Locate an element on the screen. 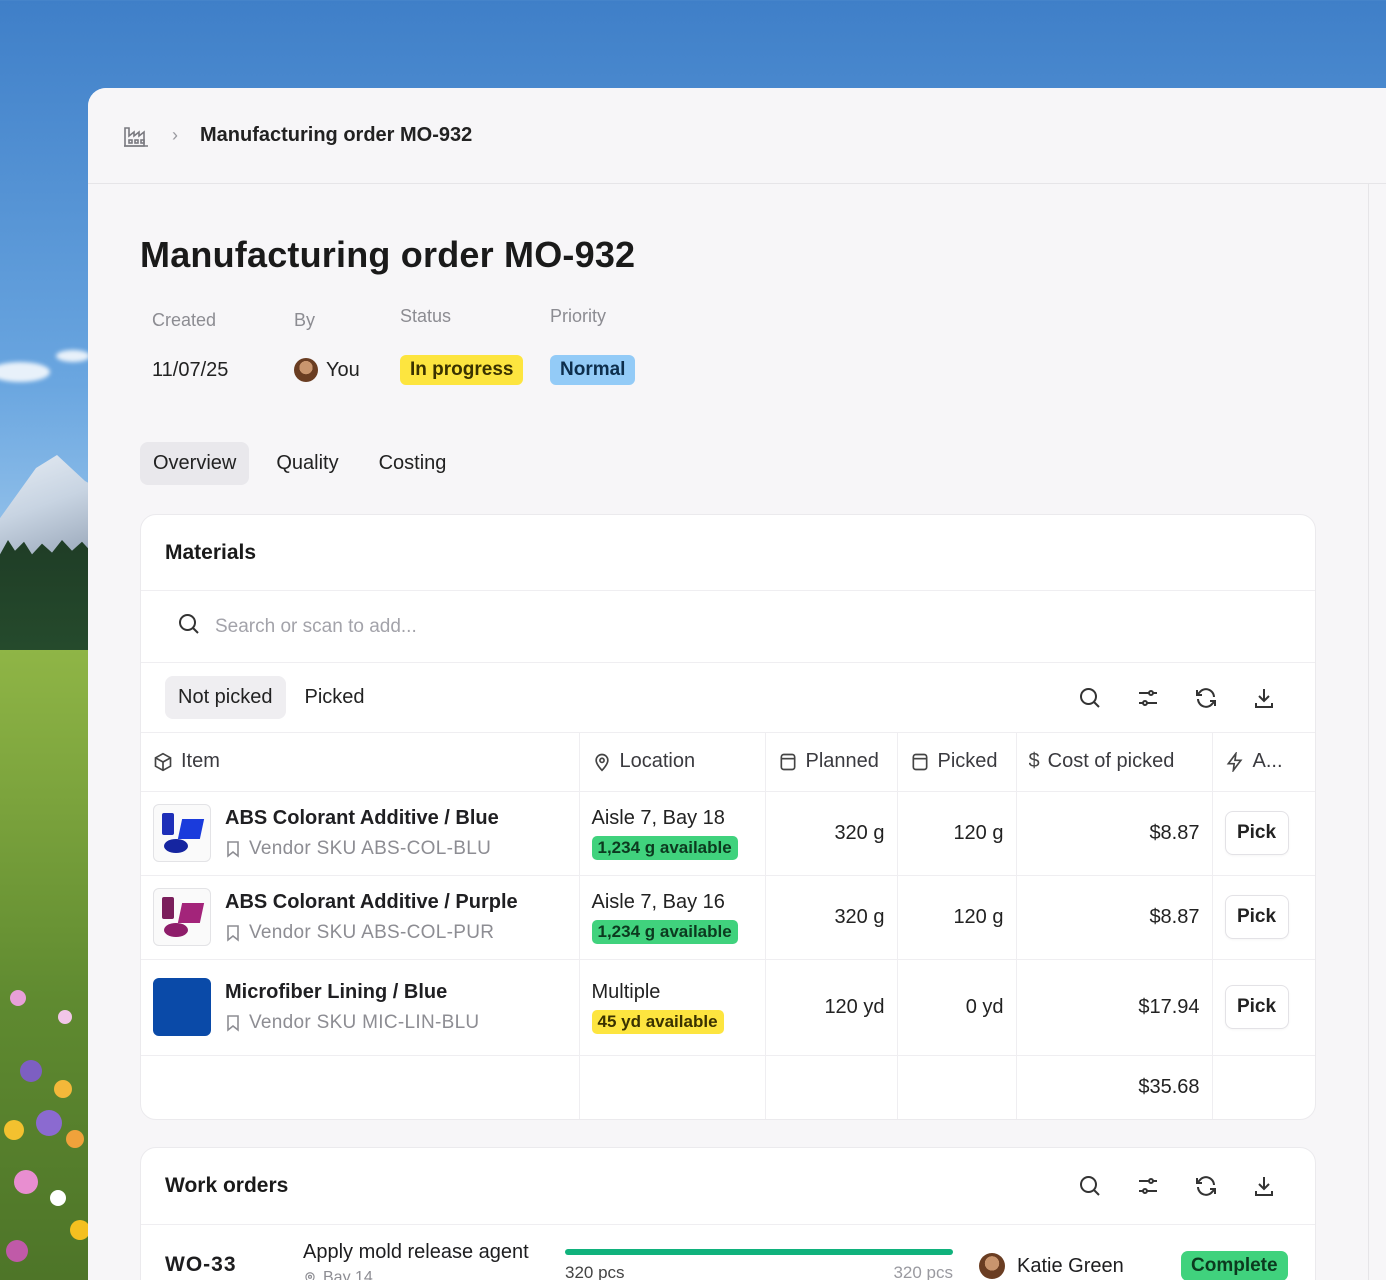 The image size is (1386, 1280). by-value: You is located at coordinates (343, 369).